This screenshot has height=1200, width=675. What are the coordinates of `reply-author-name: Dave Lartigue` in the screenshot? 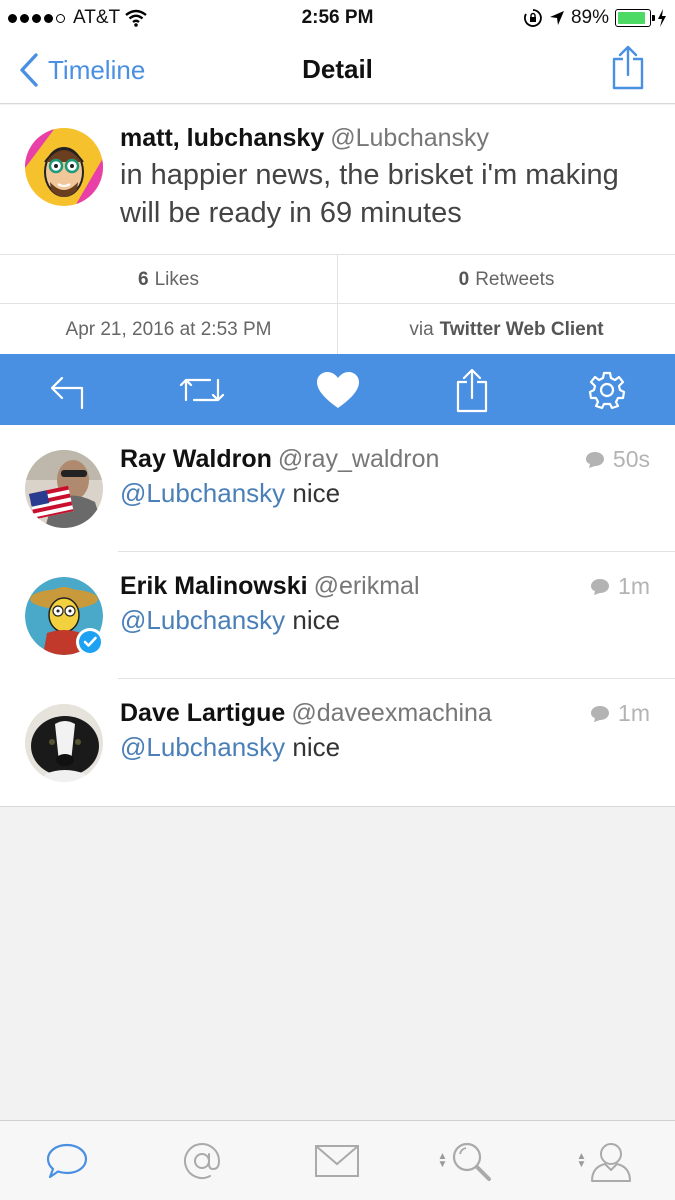 It's located at (202, 713).